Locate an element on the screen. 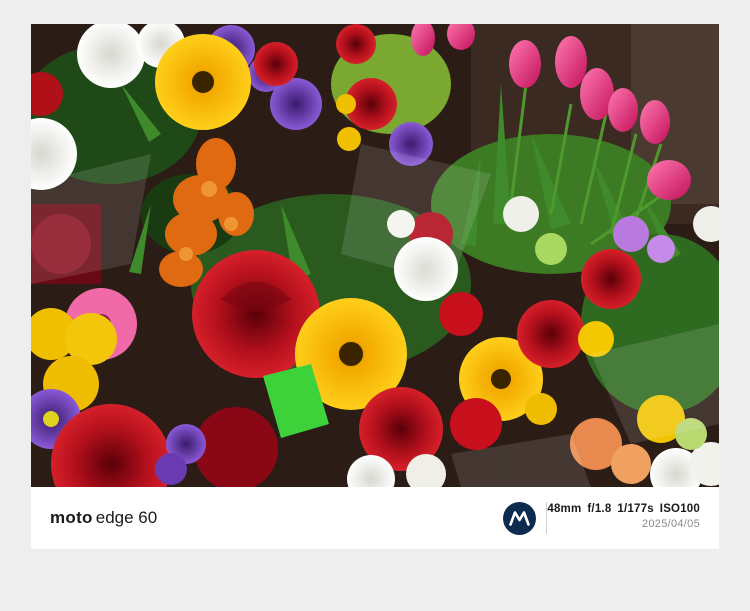 The height and width of the screenshot is (611, 750). capture-date: 2025/04/05 is located at coordinates (670, 524).